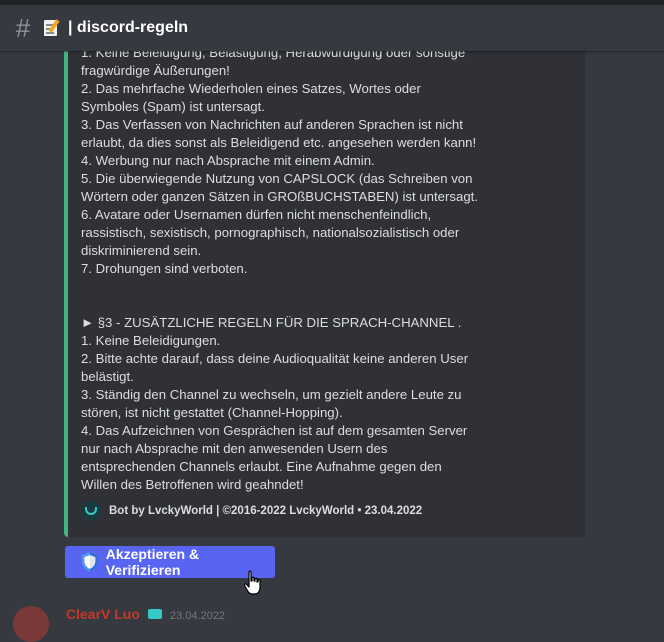  Describe the element at coordinates (128, 27) in the screenshot. I see `channel-title: | discord-regeln` at that location.